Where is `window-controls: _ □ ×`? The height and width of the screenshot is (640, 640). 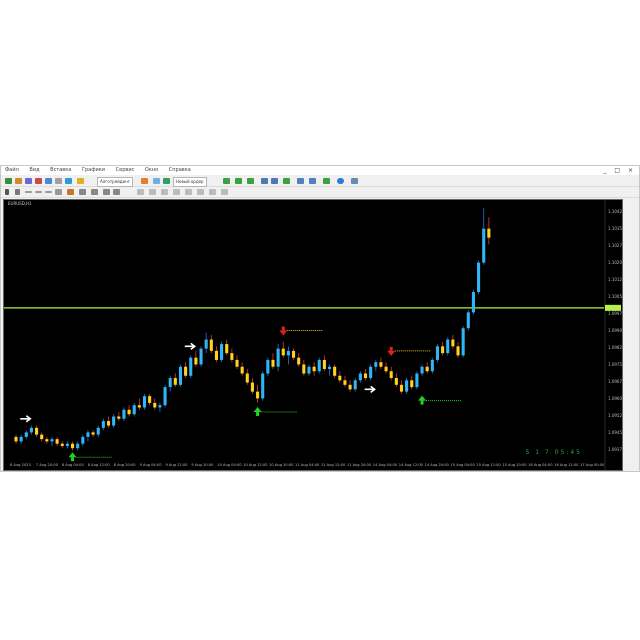 window-controls: _ □ × is located at coordinates (619, 170).